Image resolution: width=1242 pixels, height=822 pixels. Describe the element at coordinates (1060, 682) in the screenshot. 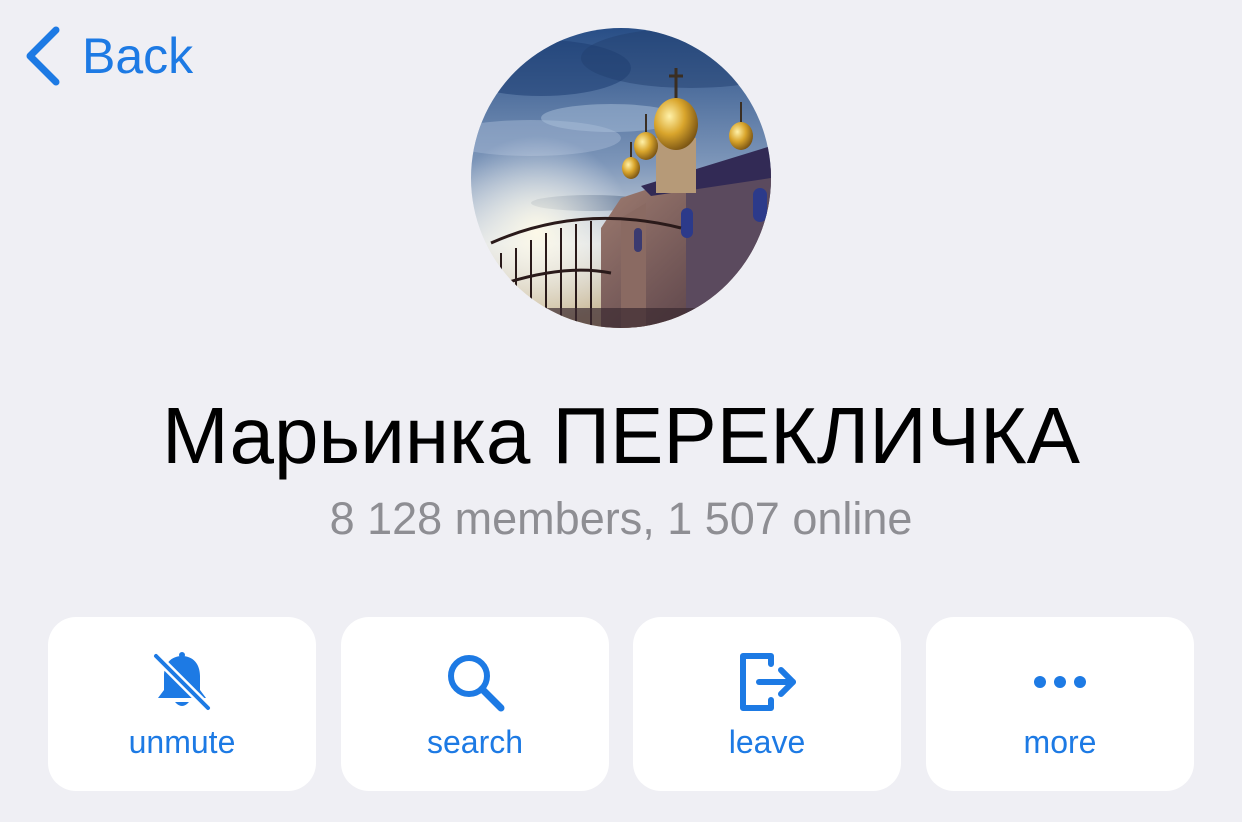

I see `ellipsis-icon` at that location.